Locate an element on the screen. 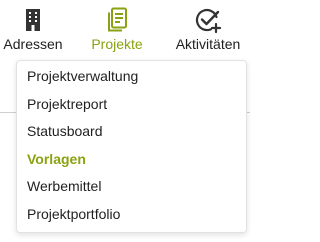  menu-item-vorlagen: Vorlagen is located at coordinates (131, 160).